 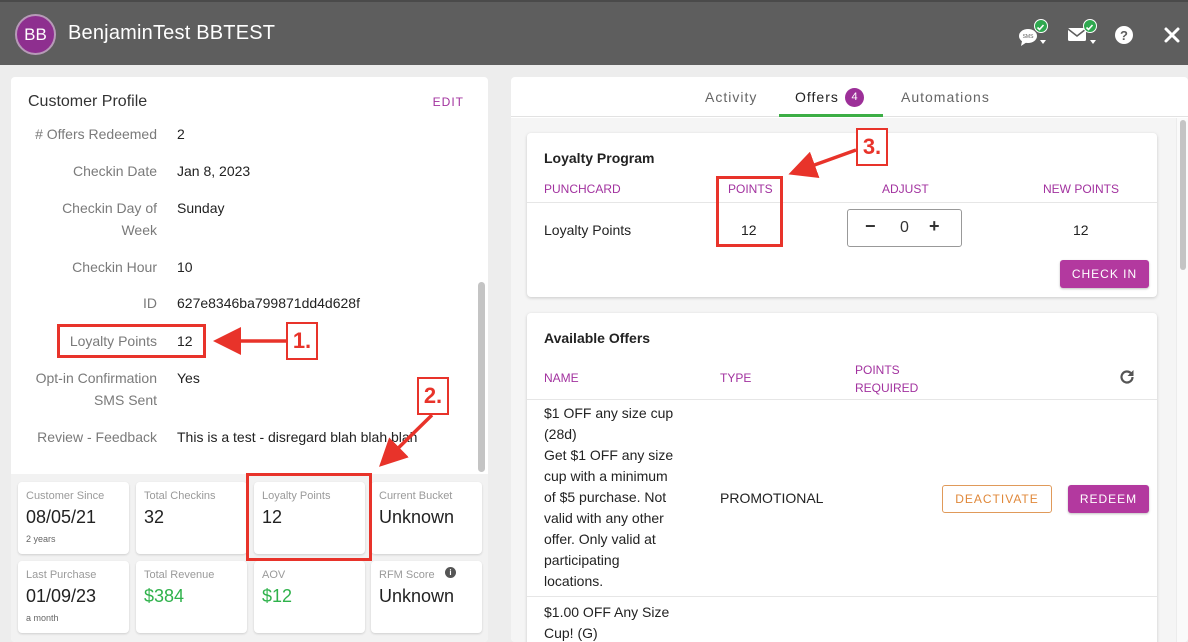 I want to click on offers-count-badge: 4, so click(x=854, y=97).